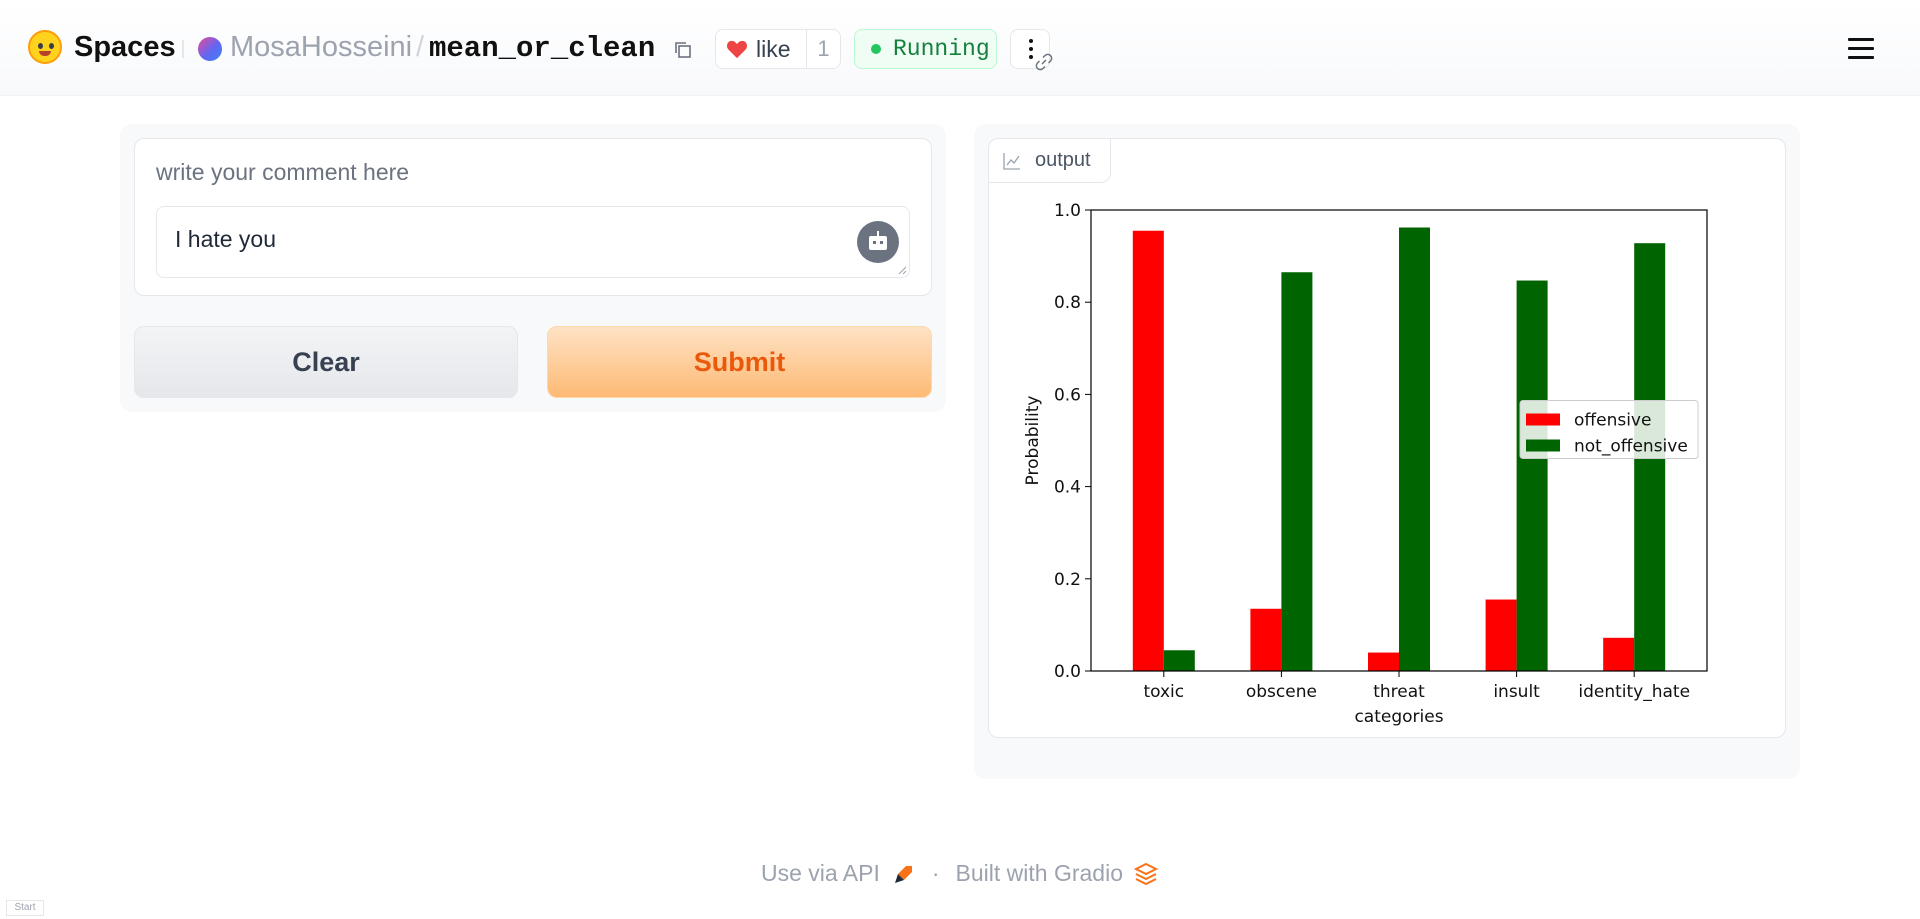 The height and width of the screenshot is (919, 1920). What do you see at coordinates (1634, 692) in the screenshot?
I see `x-tick-label: identity_hate` at bounding box center [1634, 692].